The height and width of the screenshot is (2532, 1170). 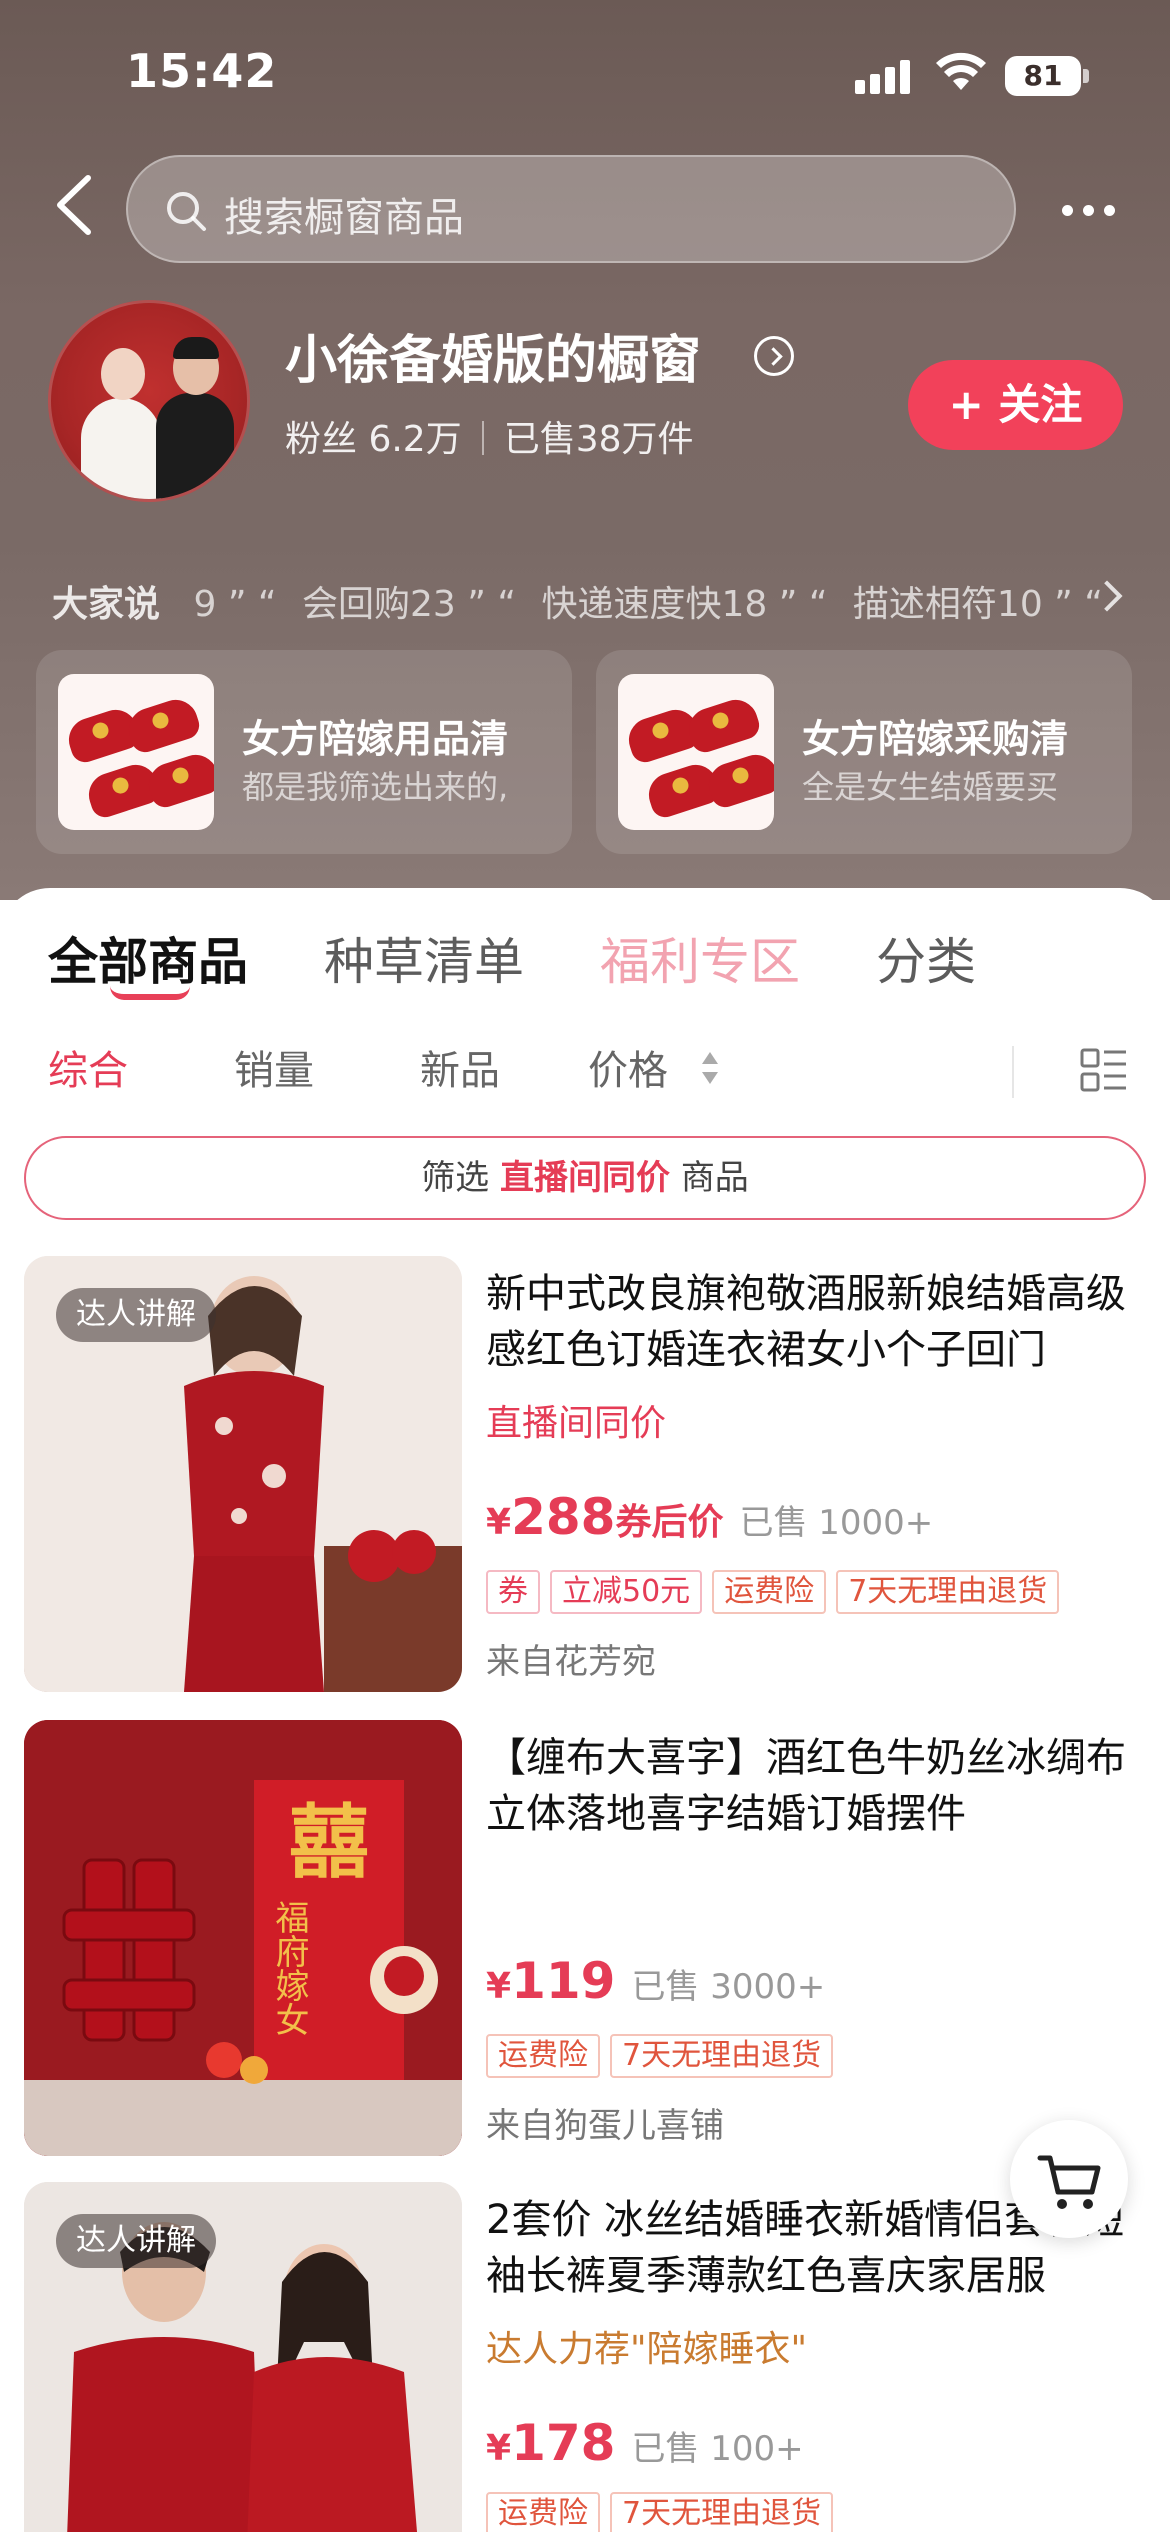 I want to click on shop-source: 来自花芳宛, so click(x=571, y=1658).